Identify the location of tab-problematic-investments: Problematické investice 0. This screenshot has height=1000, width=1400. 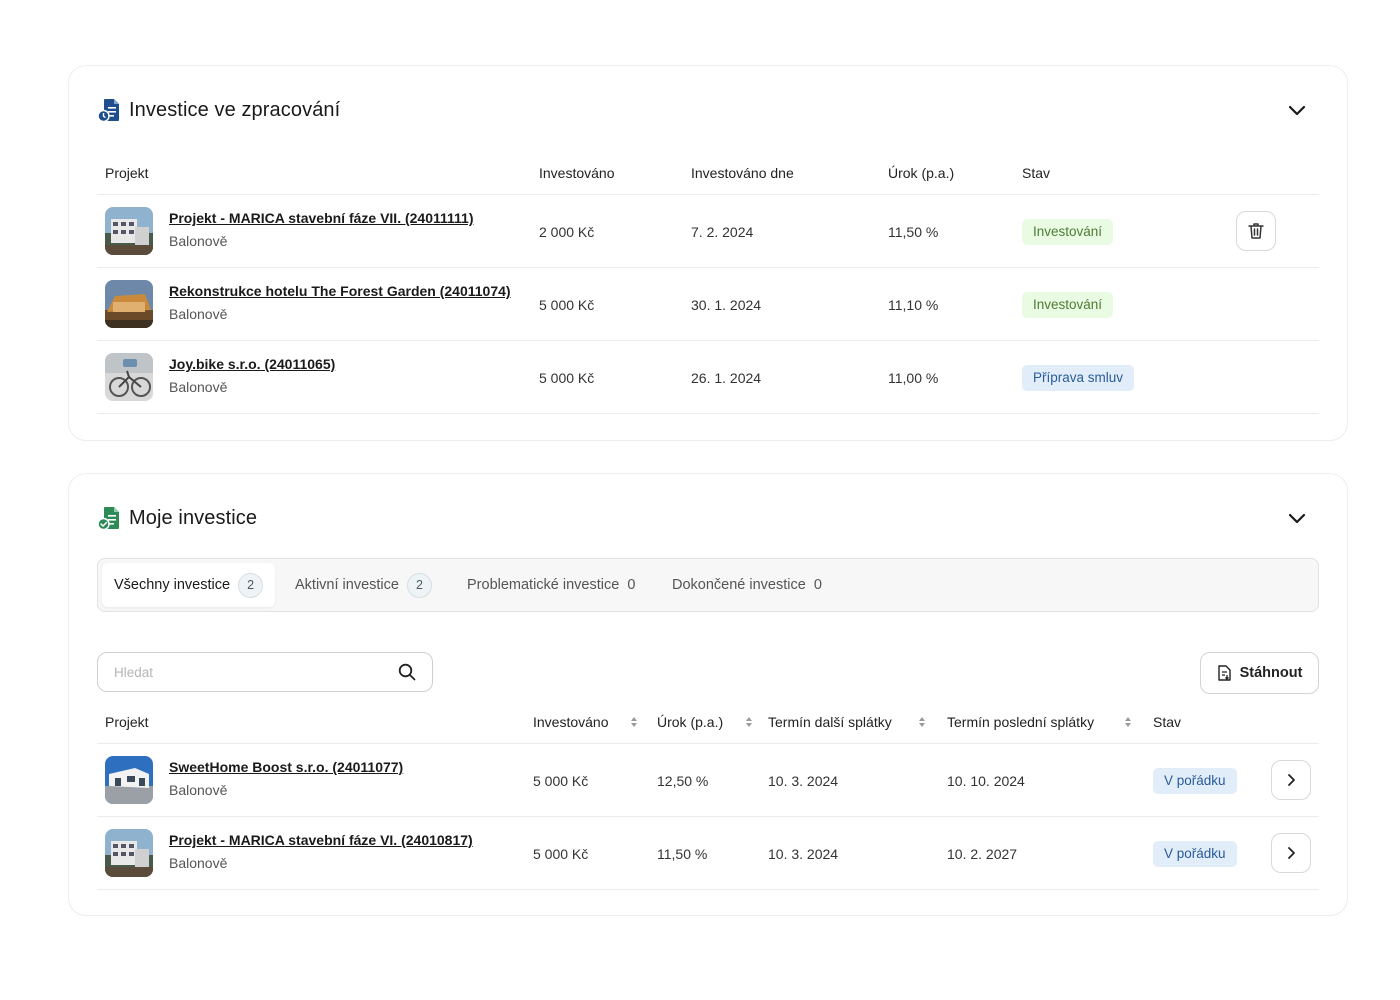
(551, 585).